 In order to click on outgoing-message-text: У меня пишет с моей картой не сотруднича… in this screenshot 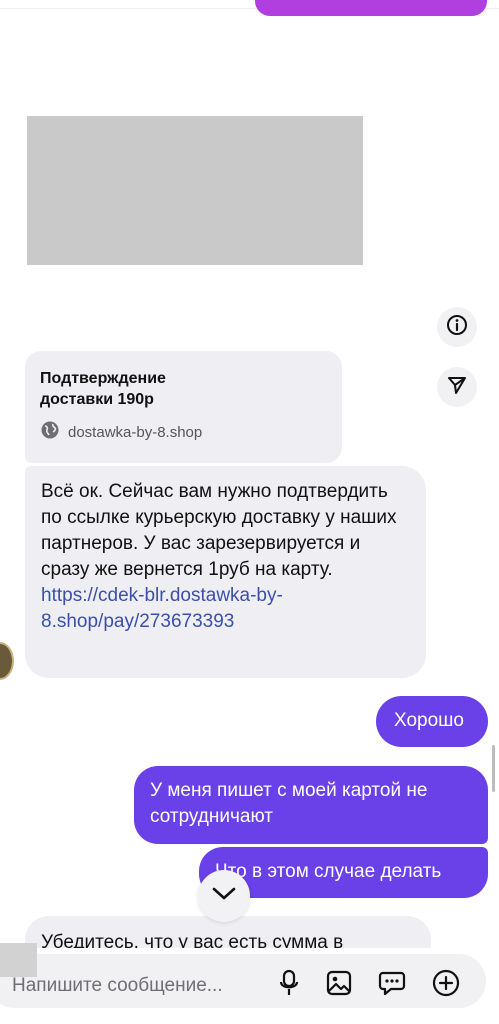, I will do `click(289, 803)`.